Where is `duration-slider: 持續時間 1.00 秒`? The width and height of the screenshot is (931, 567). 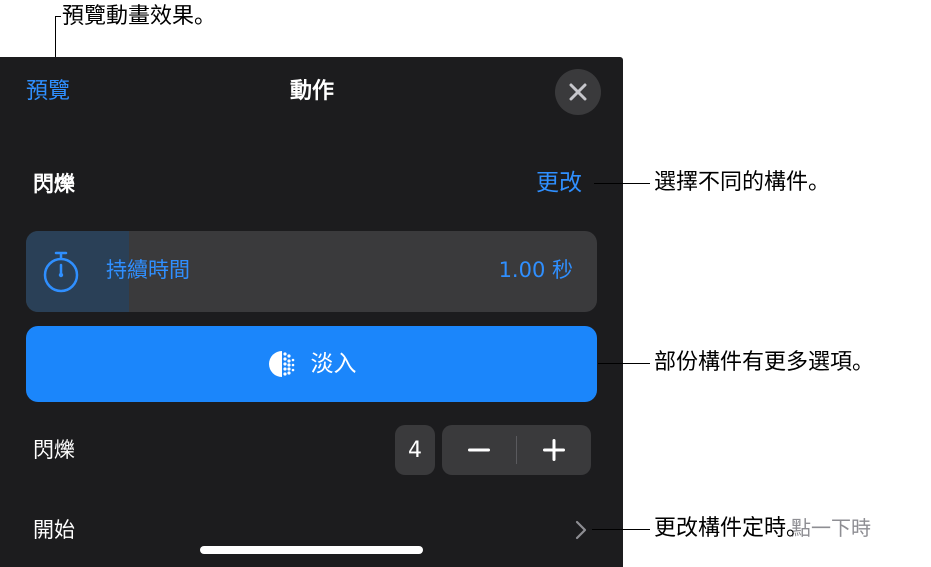
duration-slider: 持續時間 1.00 秒 is located at coordinates (311, 271).